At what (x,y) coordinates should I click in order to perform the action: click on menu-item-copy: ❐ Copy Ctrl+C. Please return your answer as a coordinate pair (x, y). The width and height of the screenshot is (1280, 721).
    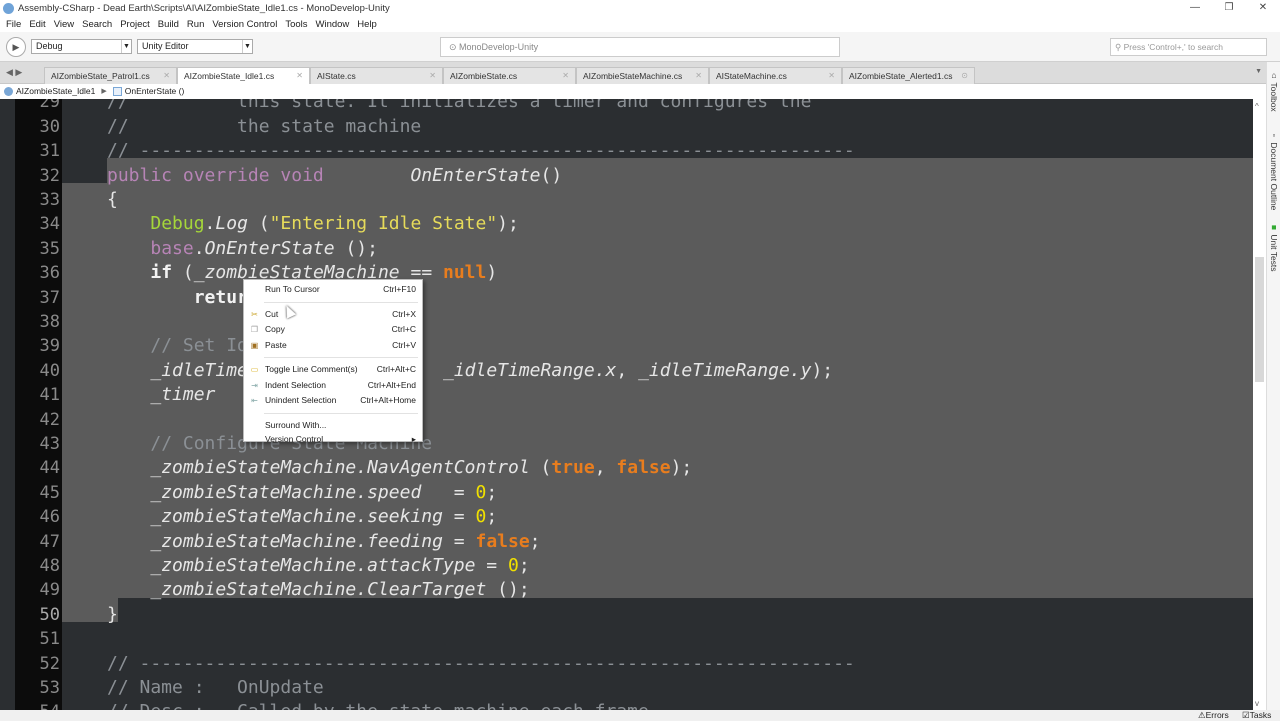
    Looking at the image, I should click on (333, 329).